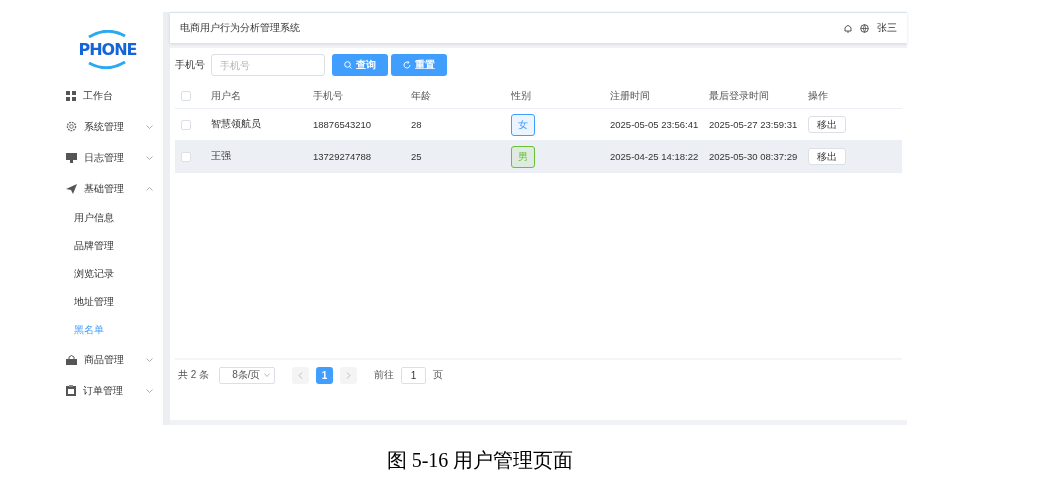 The height and width of the screenshot is (491, 1056). I want to click on figure-caption: 图 5-16 用户管理页面, so click(480, 460).